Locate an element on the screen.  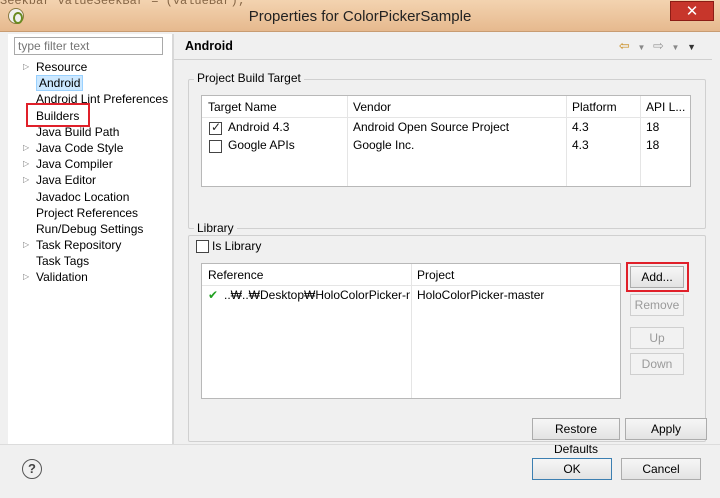
target-vendor: Android Open Source Project is located at coordinates (431, 127).